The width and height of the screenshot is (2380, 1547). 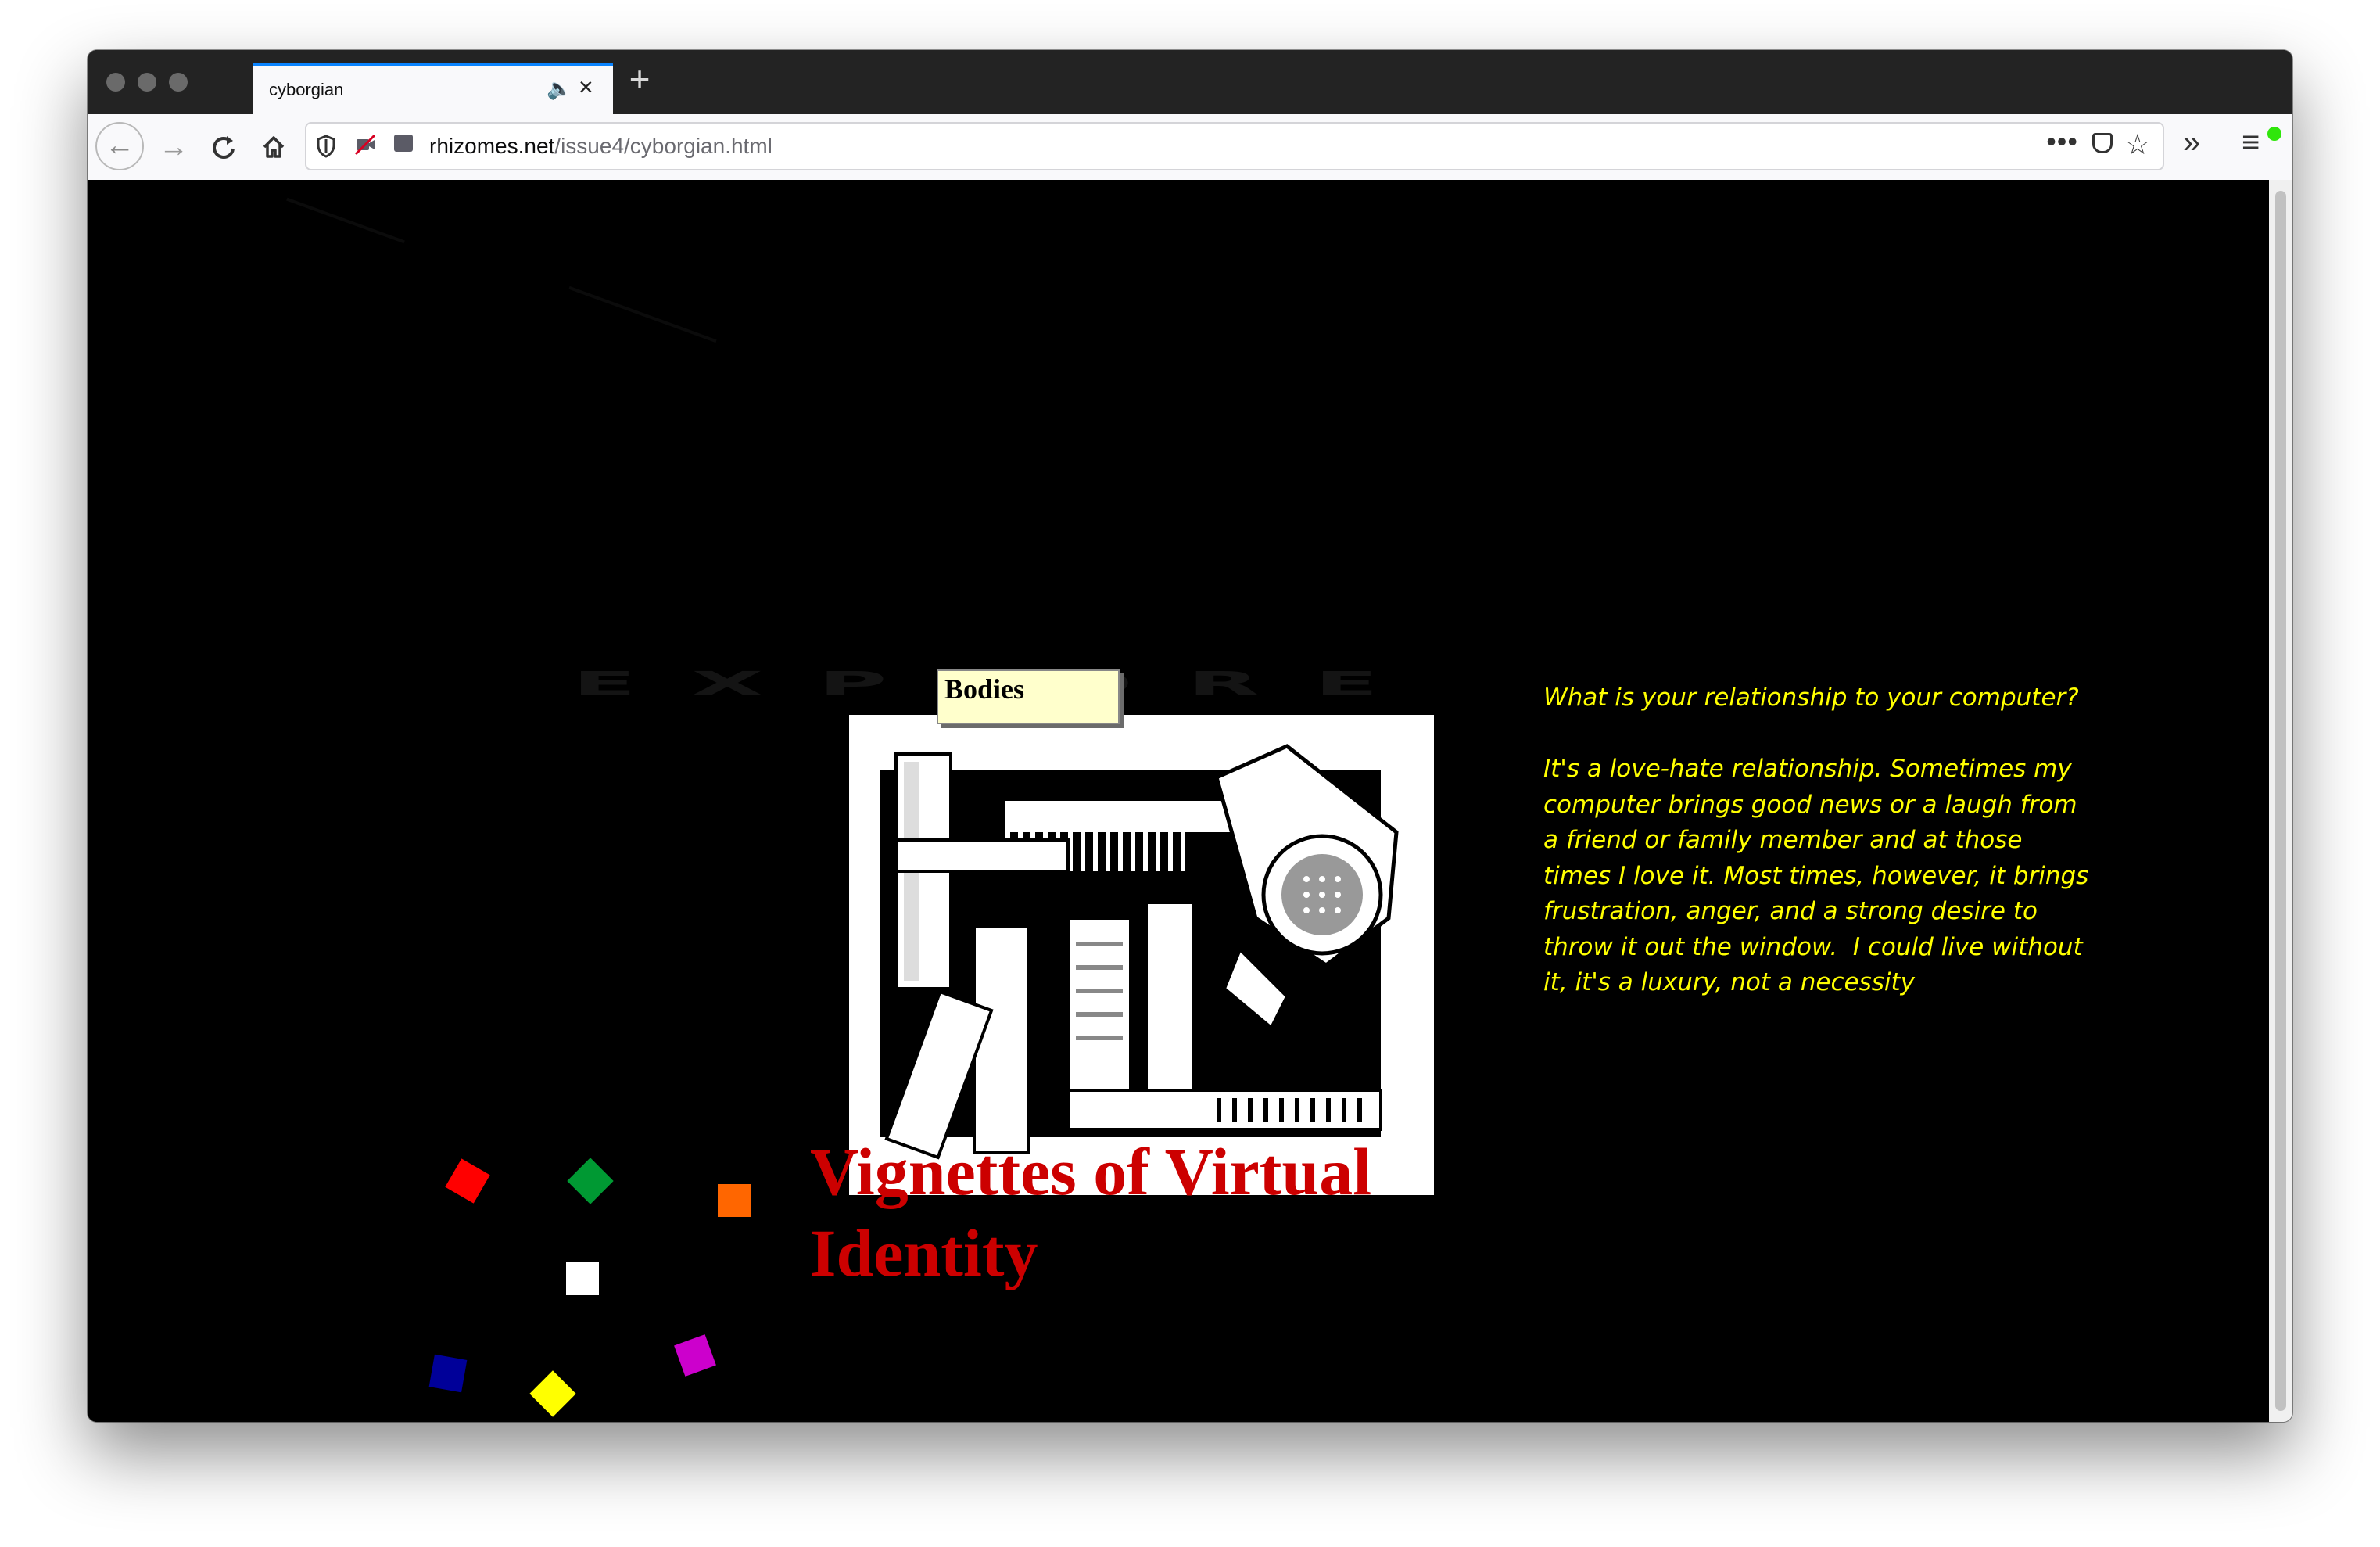 What do you see at coordinates (2251, 142) in the screenshot?
I see `menu-icon: ≡` at bounding box center [2251, 142].